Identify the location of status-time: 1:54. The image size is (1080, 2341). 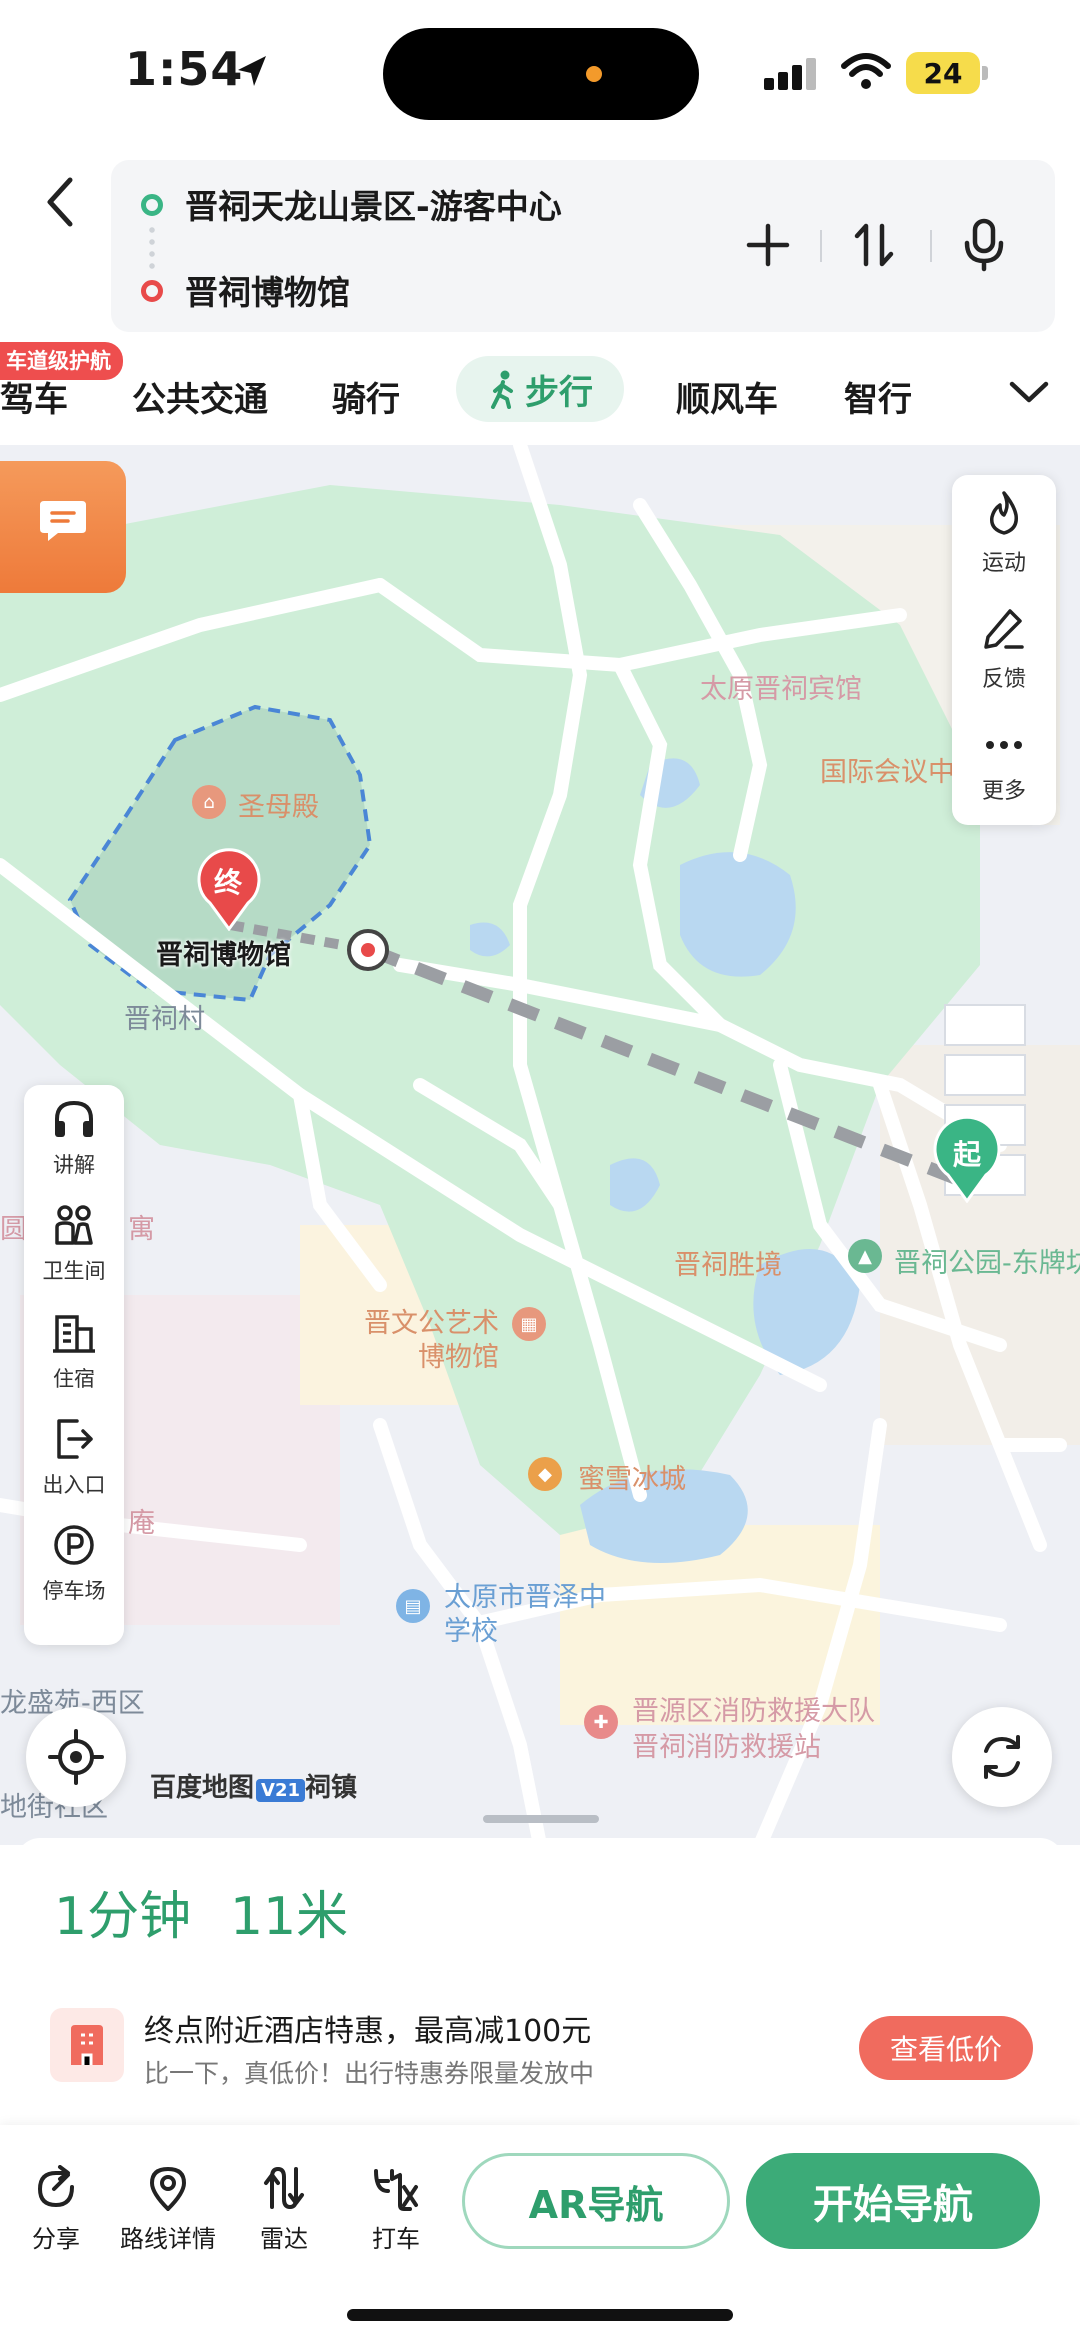
(184, 69).